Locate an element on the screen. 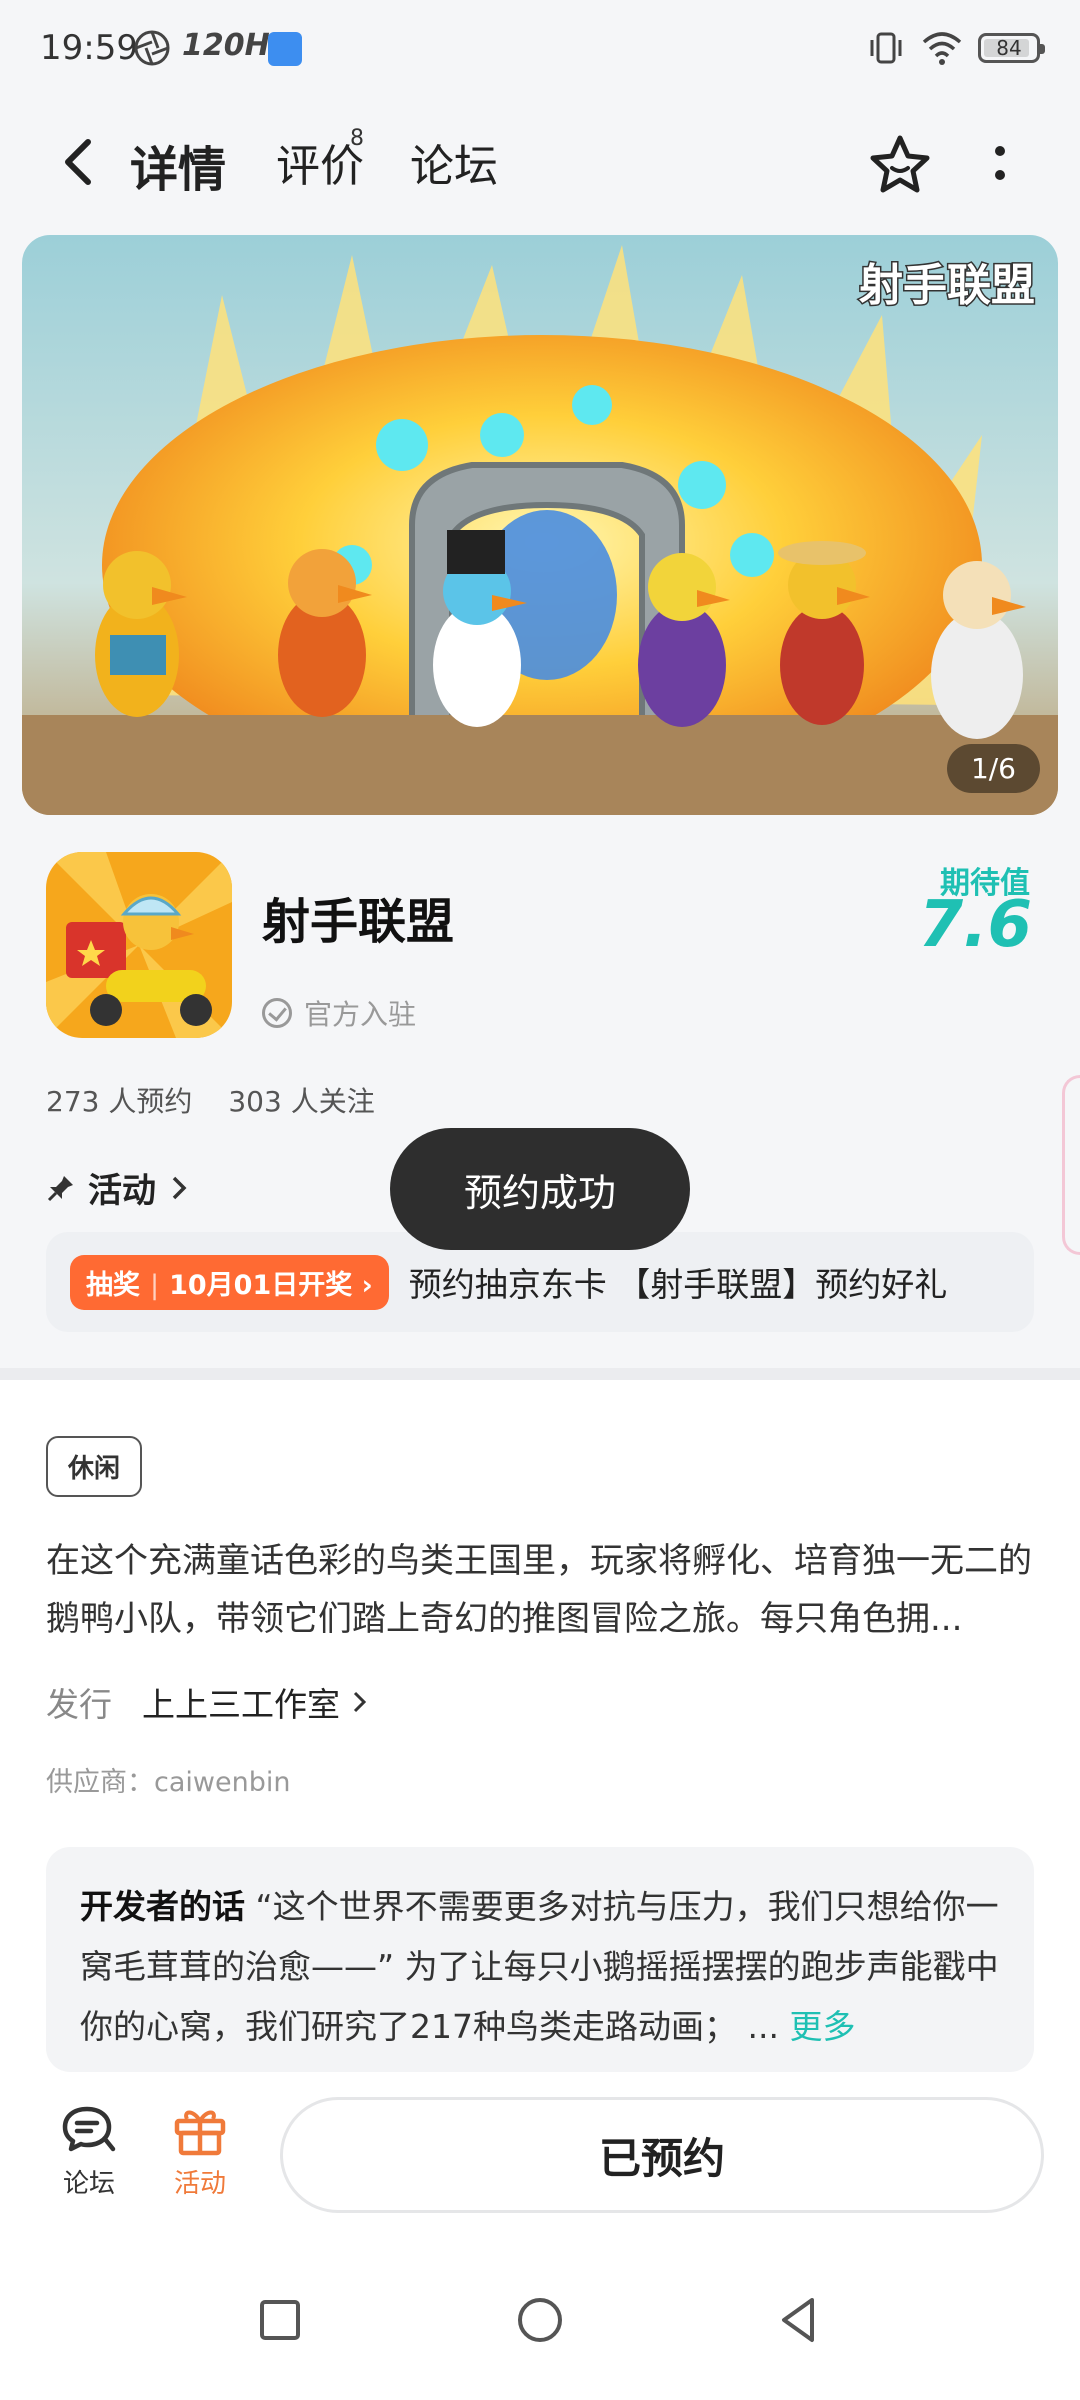  more-link: 更多 is located at coordinates (822, 2026).